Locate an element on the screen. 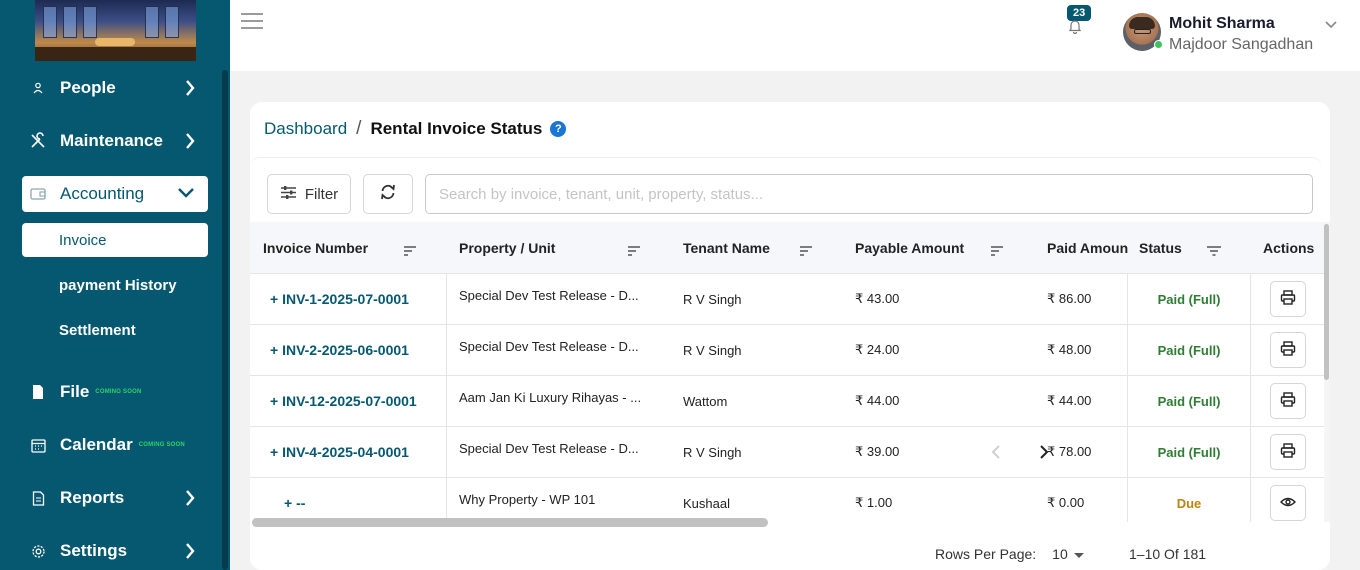 The image size is (1360, 570). tenant-name-cell: Wattom is located at coordinates (705, 401).